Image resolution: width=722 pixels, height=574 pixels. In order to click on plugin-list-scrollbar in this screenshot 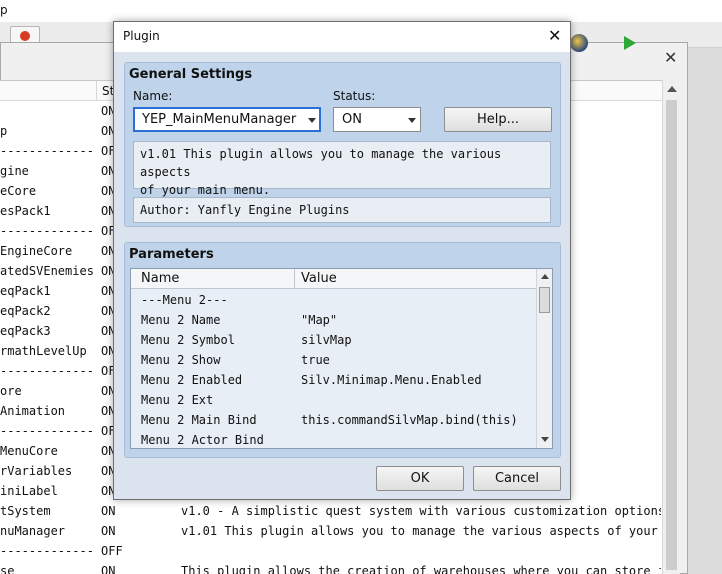, I will do `click(671, 327)`.